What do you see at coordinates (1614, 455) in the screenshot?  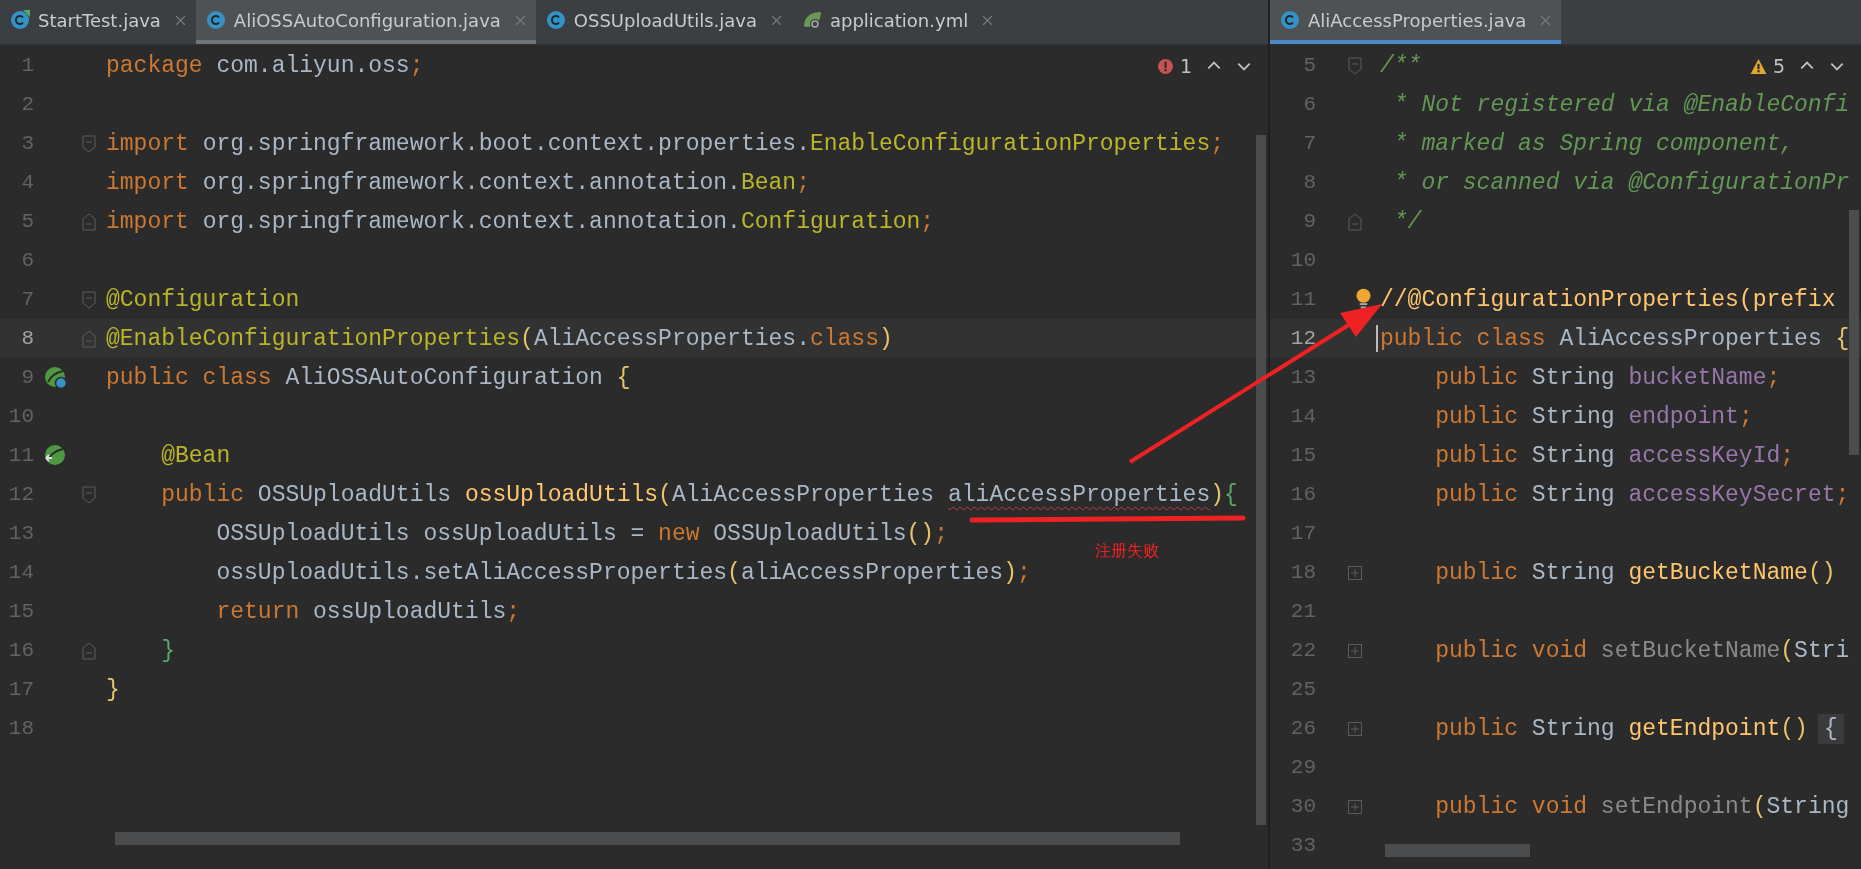 I see `code-line: public String accessKeyId;` at bounding box center [1614, 455].